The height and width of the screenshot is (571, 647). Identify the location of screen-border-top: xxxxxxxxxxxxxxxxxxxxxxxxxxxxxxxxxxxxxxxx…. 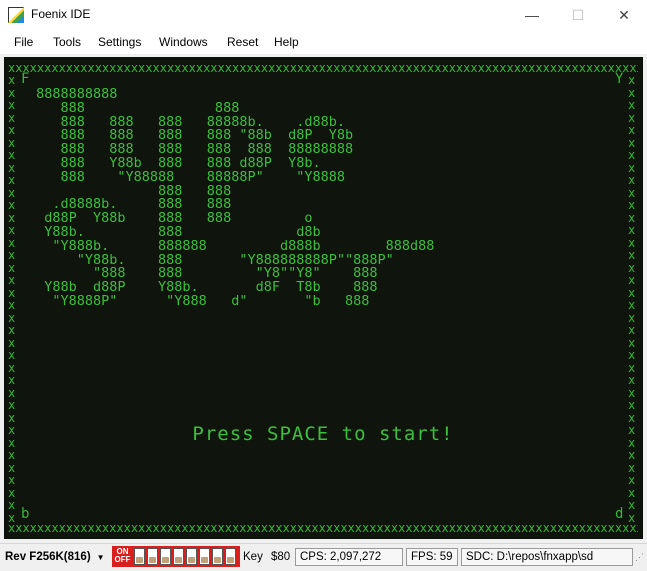
(323, 68).